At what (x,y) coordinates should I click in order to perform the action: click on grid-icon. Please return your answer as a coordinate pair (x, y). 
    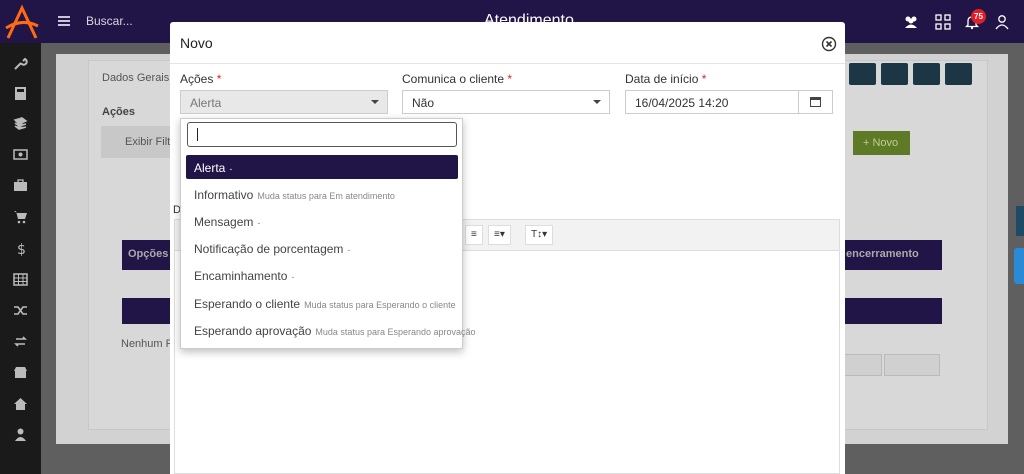
    Looking at the image, I should click on (943, 22).